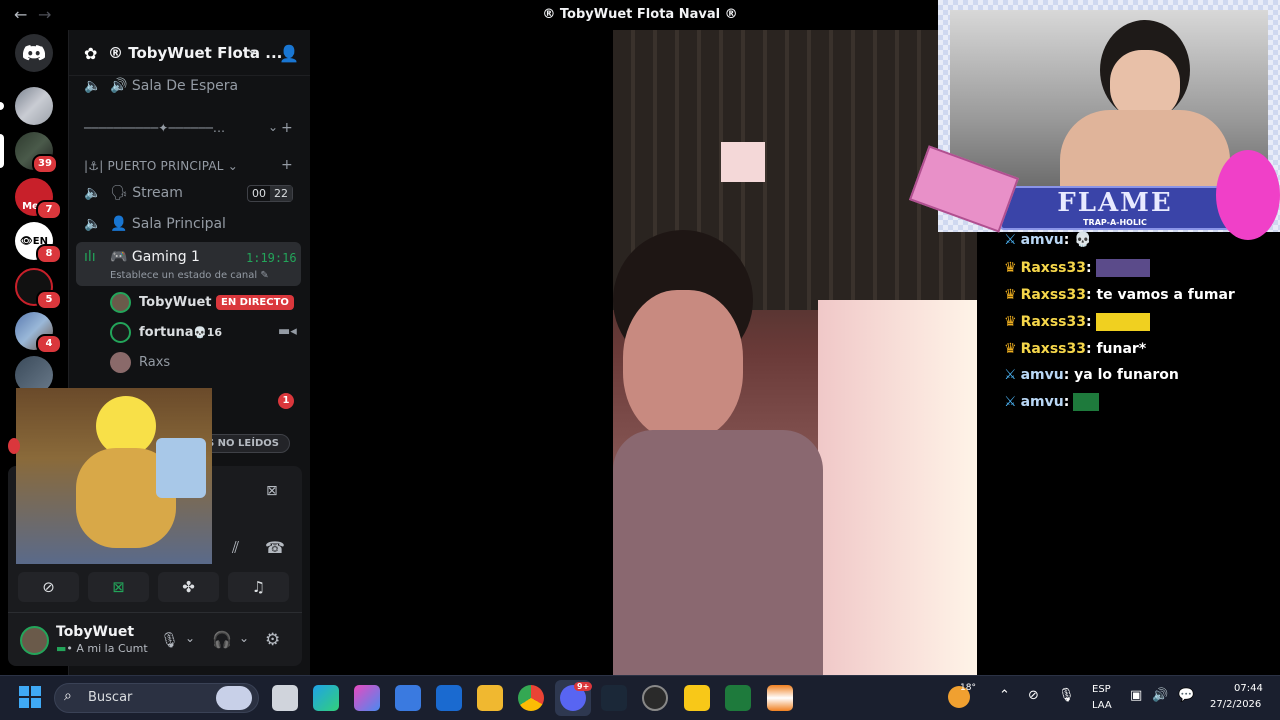 This screenshot has width=1280, height=720. Describe the element at coordinates (168, 224) in the screenshot. I see `channel-sala-principal: 👤 Sala Principal` at that location.